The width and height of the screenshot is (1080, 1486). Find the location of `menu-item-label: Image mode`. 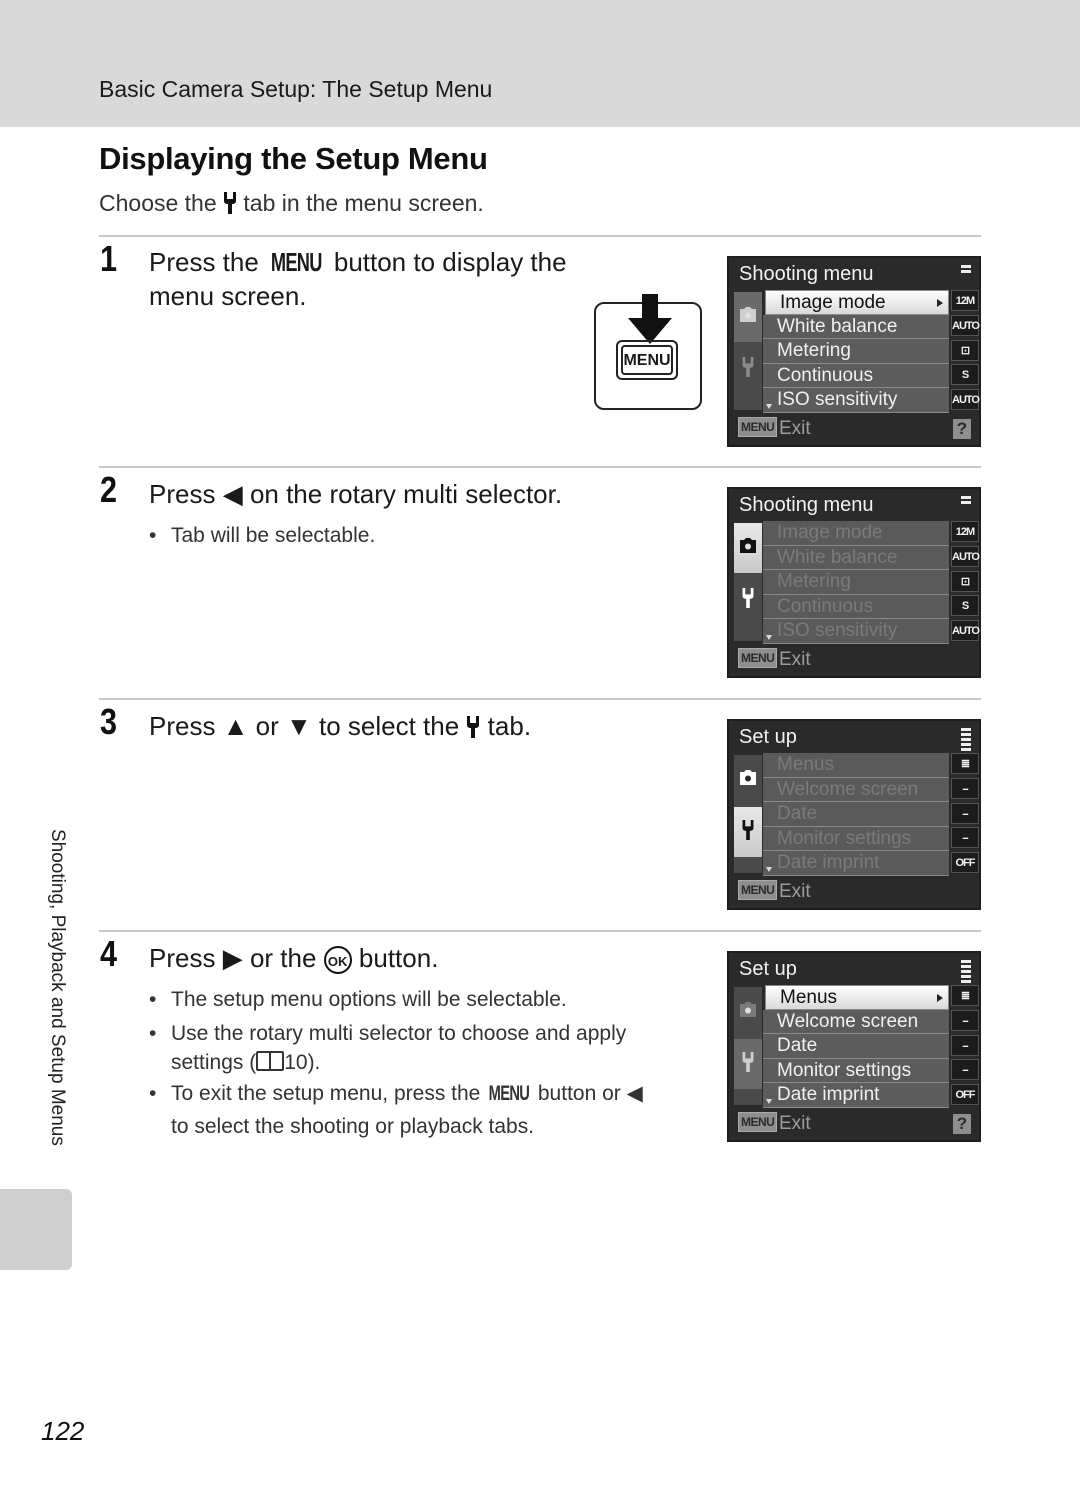

menu-item-label: Image mode is located at coordinates (833, 302).